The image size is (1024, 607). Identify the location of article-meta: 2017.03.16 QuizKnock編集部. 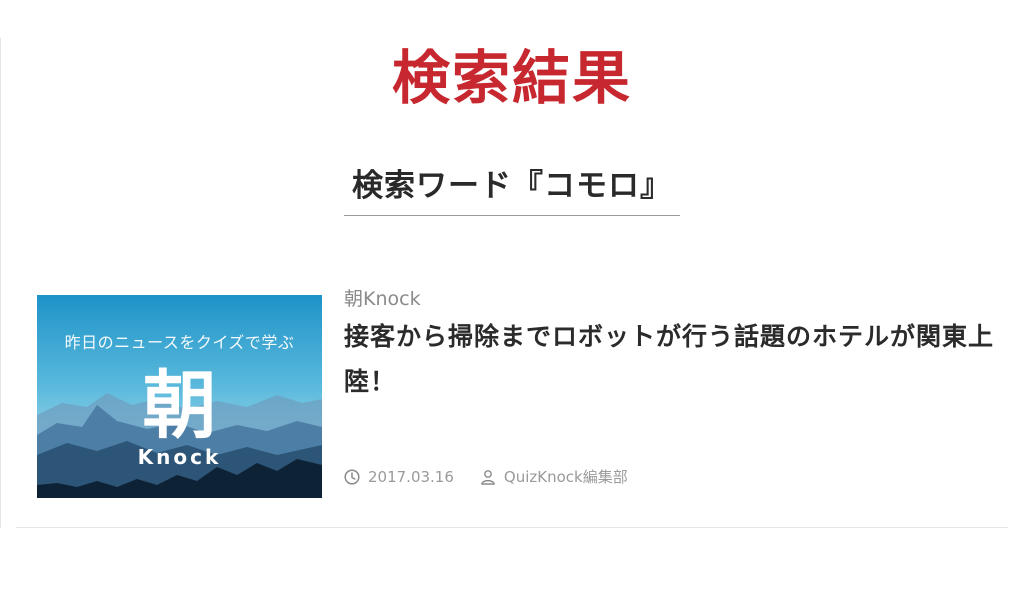
(499, 476).